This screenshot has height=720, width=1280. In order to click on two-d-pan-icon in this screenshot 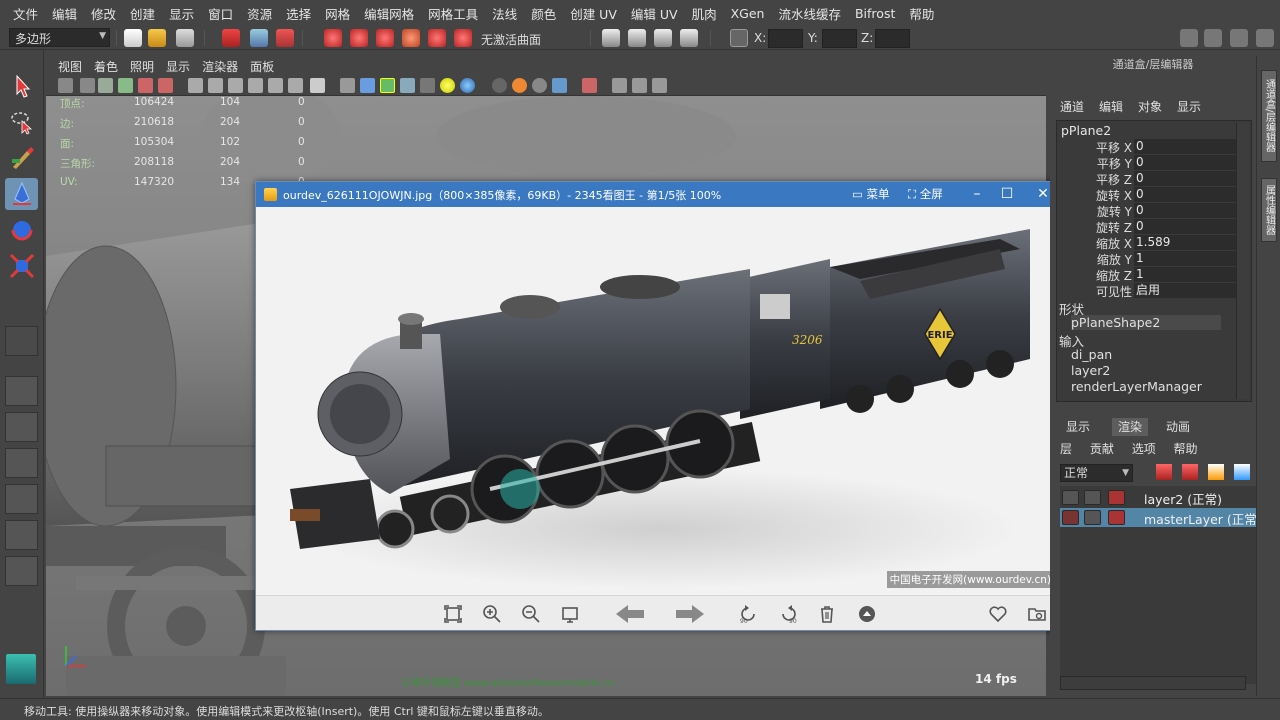, I will do `click(165, 85)`.